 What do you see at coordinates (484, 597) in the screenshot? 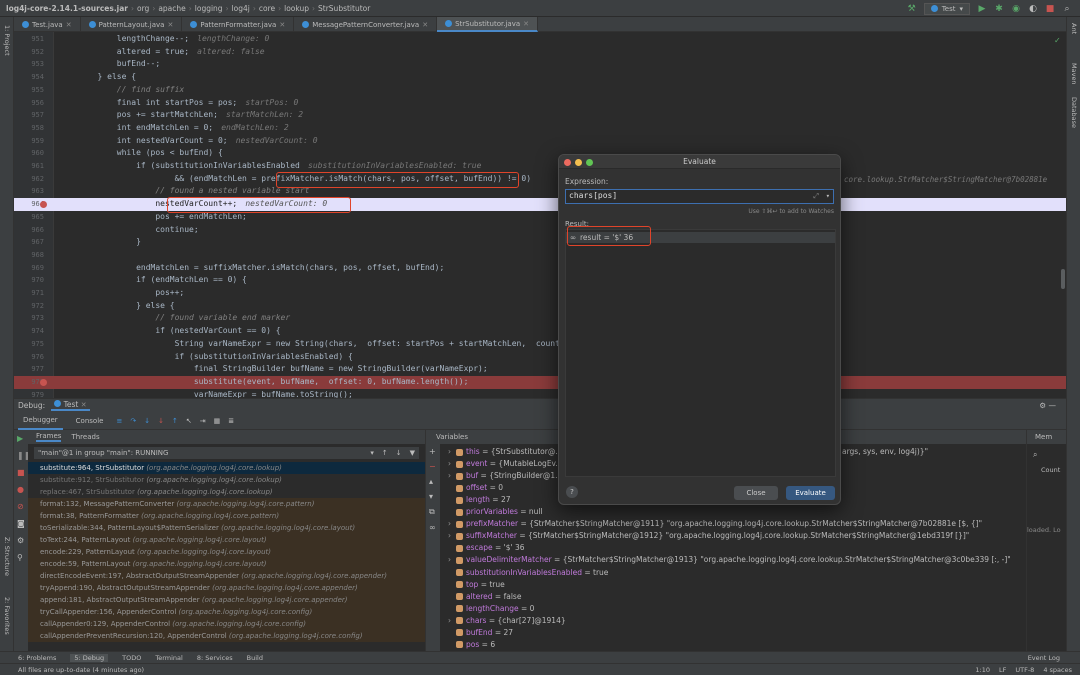
I see `variable-row: altered = false` at bounding box center [484, 597].